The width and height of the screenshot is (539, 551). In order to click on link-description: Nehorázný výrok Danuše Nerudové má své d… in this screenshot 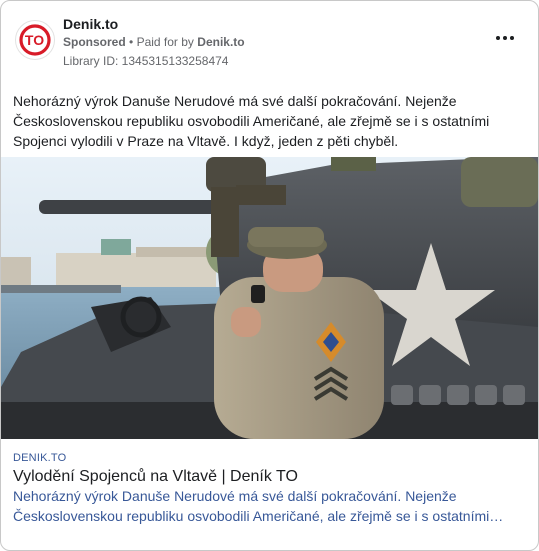, I will do `click(270, 506)`.